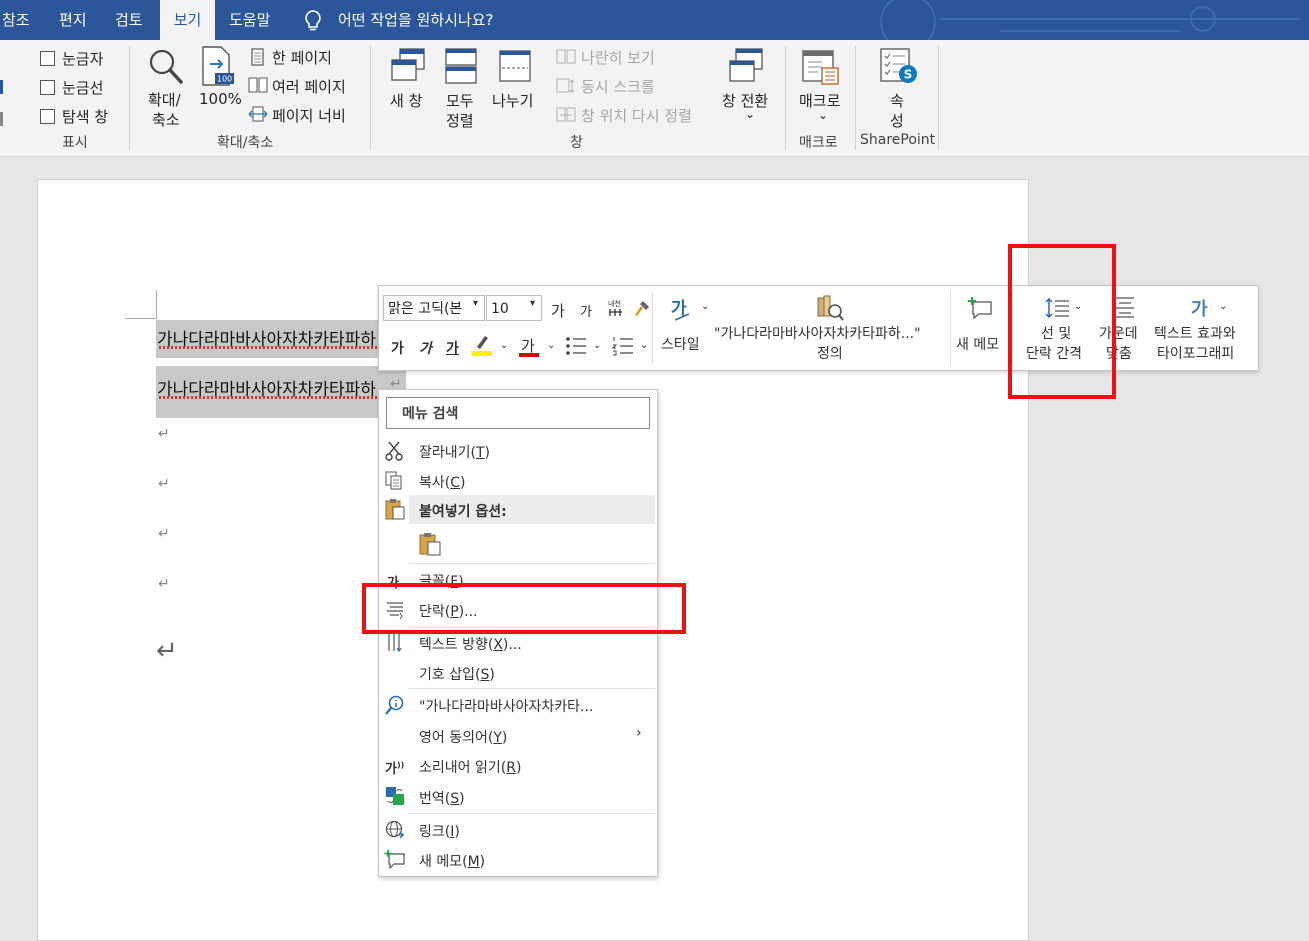 The image size is (1309, 941). What do you see at coordinates (576, 346) in the screenshot?
I see `bullets-icon` at bounding box center [576, 346].